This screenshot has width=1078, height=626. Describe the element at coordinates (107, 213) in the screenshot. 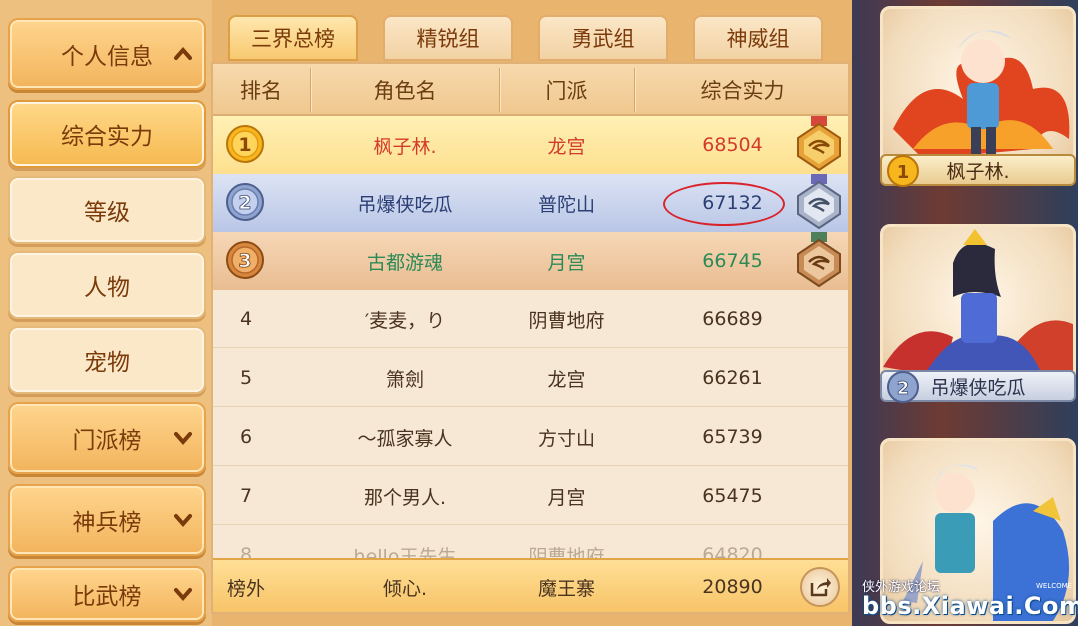

I see `sidebar-item-label: 等级` at that location.